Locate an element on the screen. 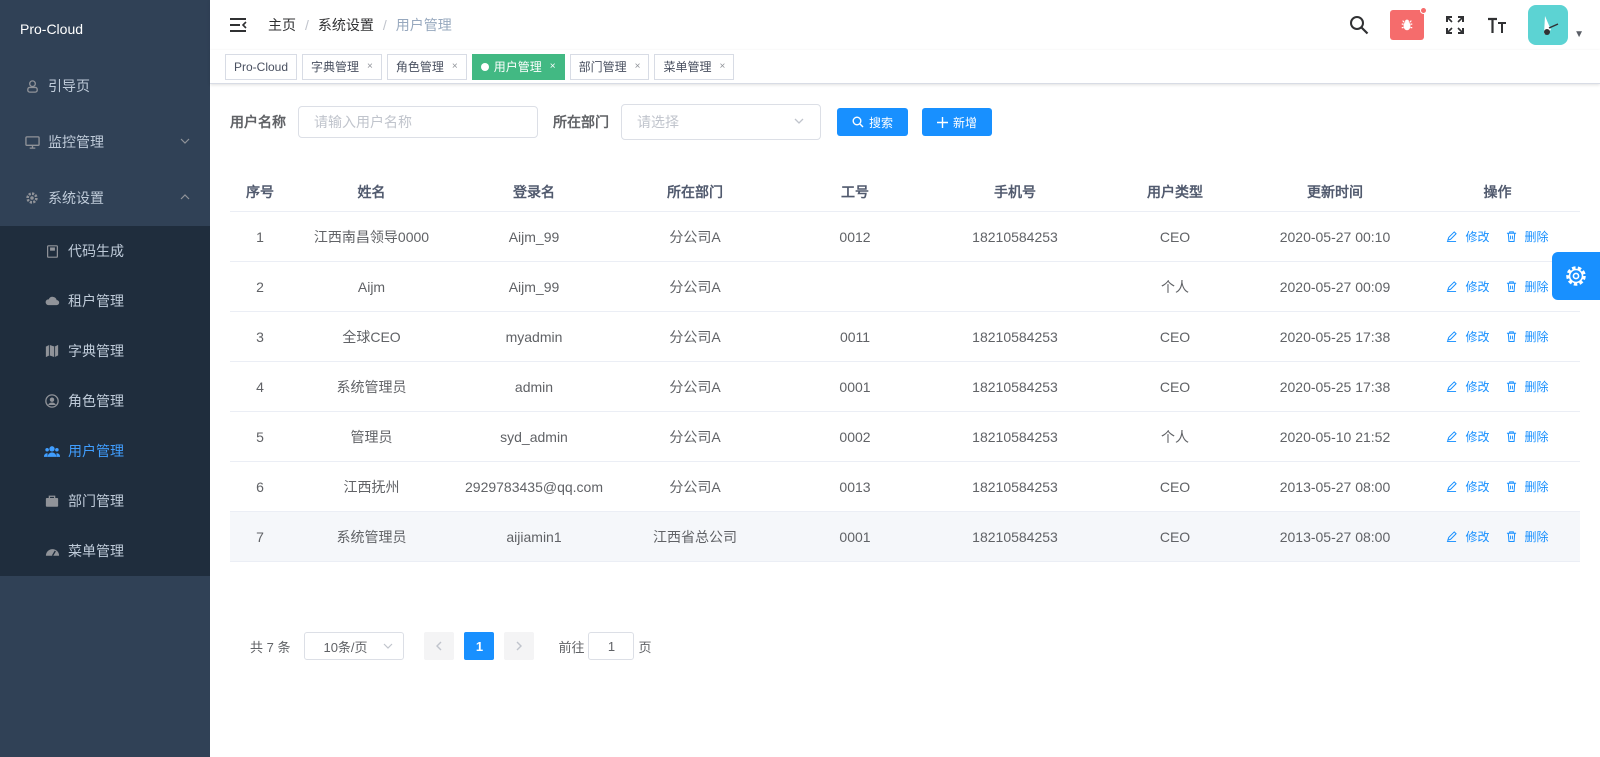 This screenshot has height=757, width=1600. page-size-select: 10条/页 is located at coordinates (354, 646).